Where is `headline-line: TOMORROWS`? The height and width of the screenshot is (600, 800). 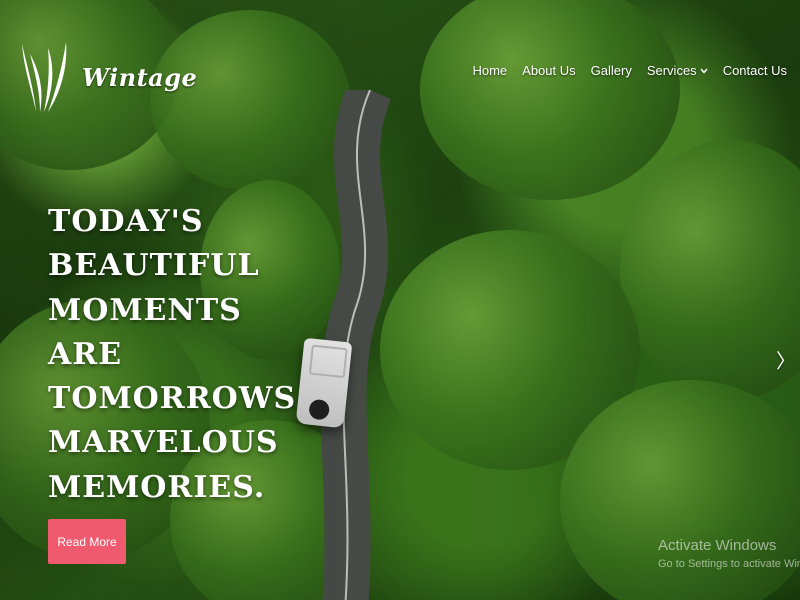 headline-line: TOMORROWS is located at coordinates (172, 399).